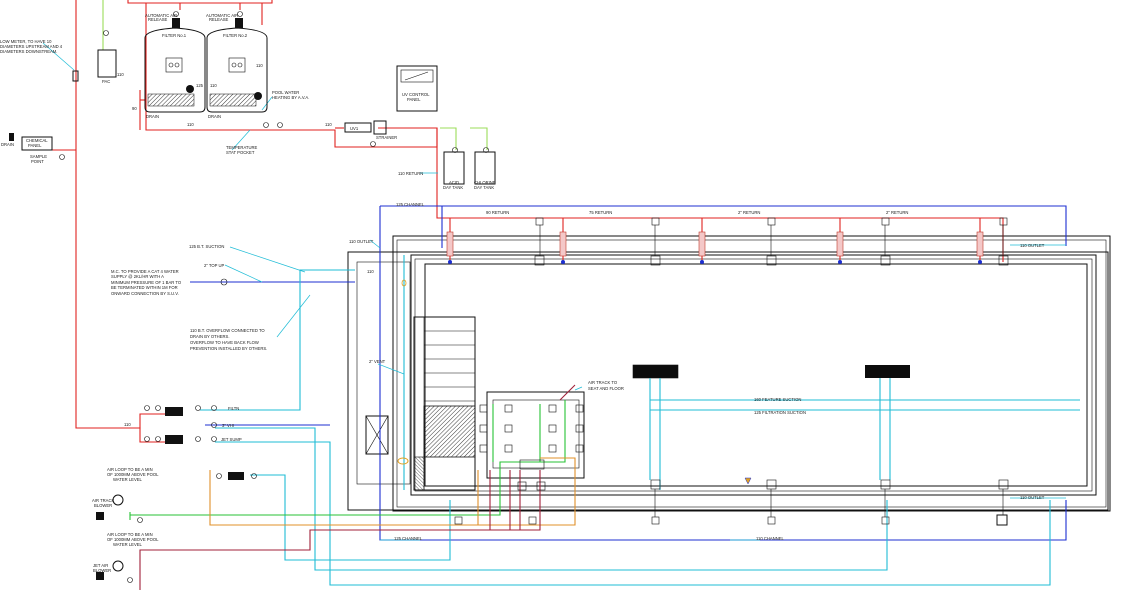 This screenshot has height=607, width=1132. Describe the element at coordinates (777, 399) in the screenshot. I see `feature-suction-label: 160 FEATURE SUCTION` at that location.